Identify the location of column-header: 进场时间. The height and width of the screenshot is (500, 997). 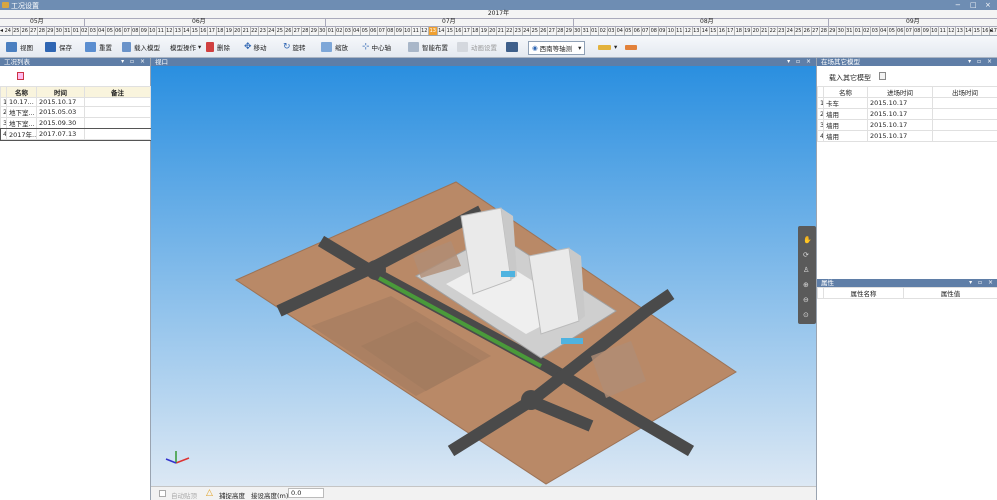
(900, 92).